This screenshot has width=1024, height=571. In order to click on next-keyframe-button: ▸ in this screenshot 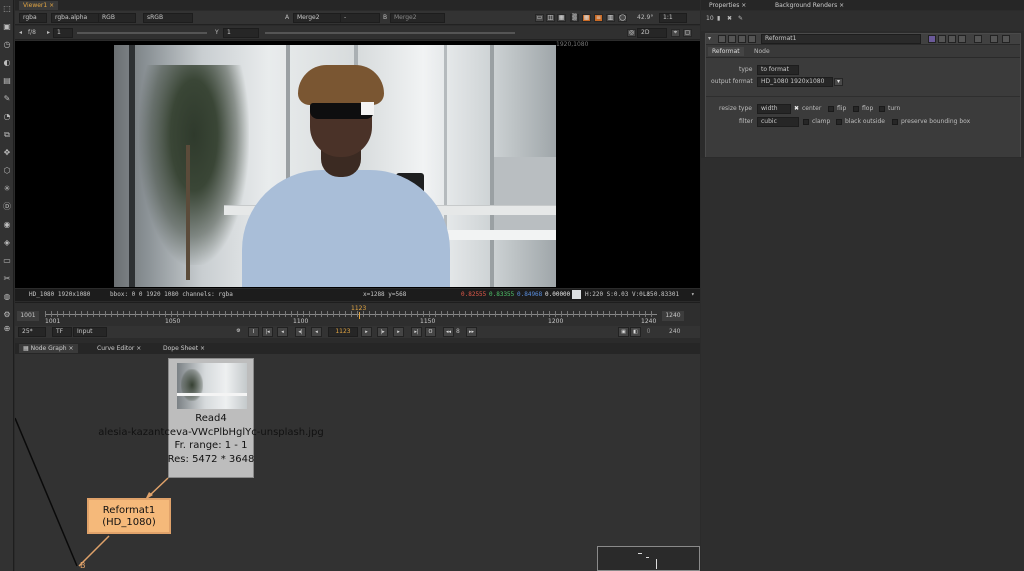, I will do `click(398, 332)`.